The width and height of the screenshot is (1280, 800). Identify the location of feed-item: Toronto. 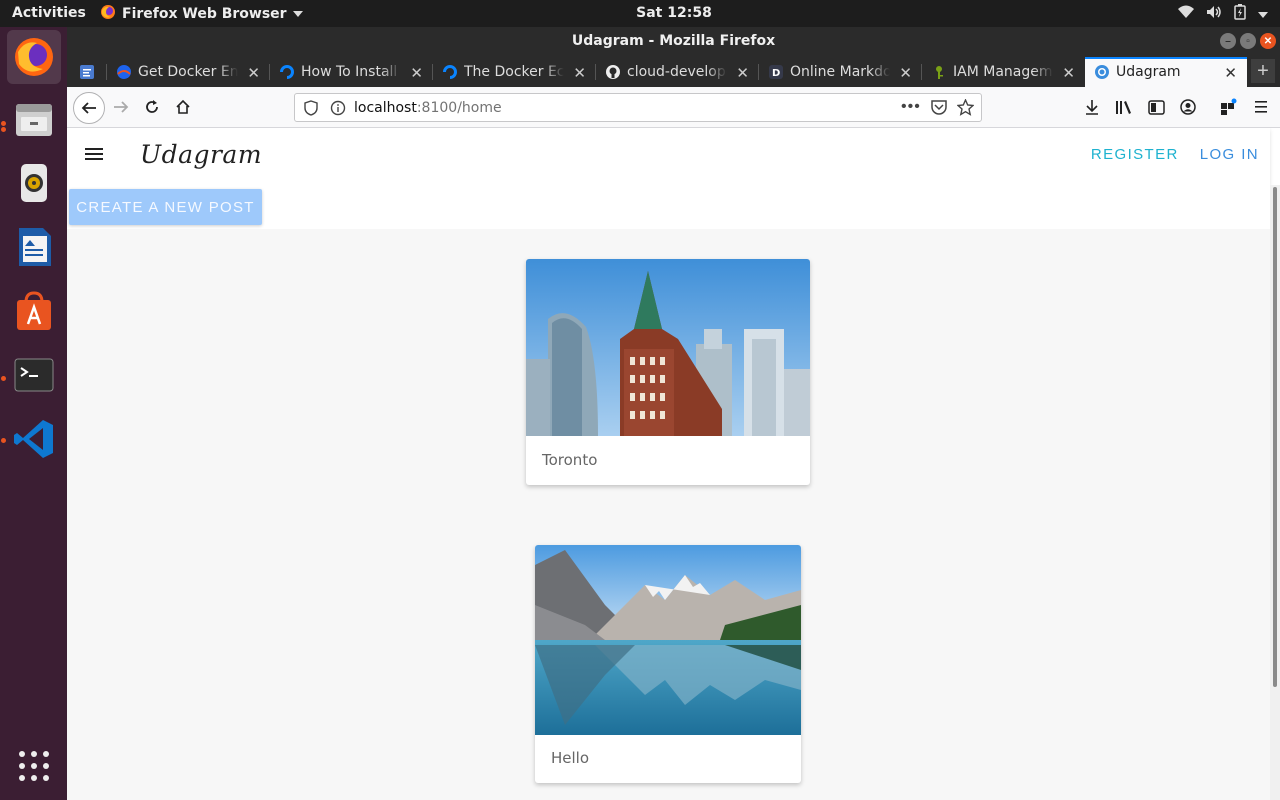
(668, 372).